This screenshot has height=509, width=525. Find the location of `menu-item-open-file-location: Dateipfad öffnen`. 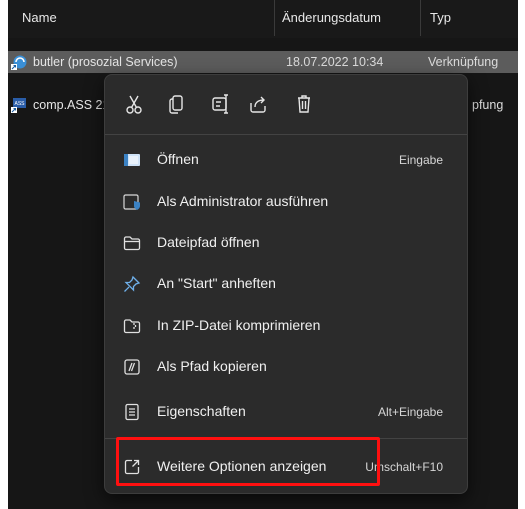

menu-item-open-file-location: Dateipfad öffnen is located at coordinates (286, 243).